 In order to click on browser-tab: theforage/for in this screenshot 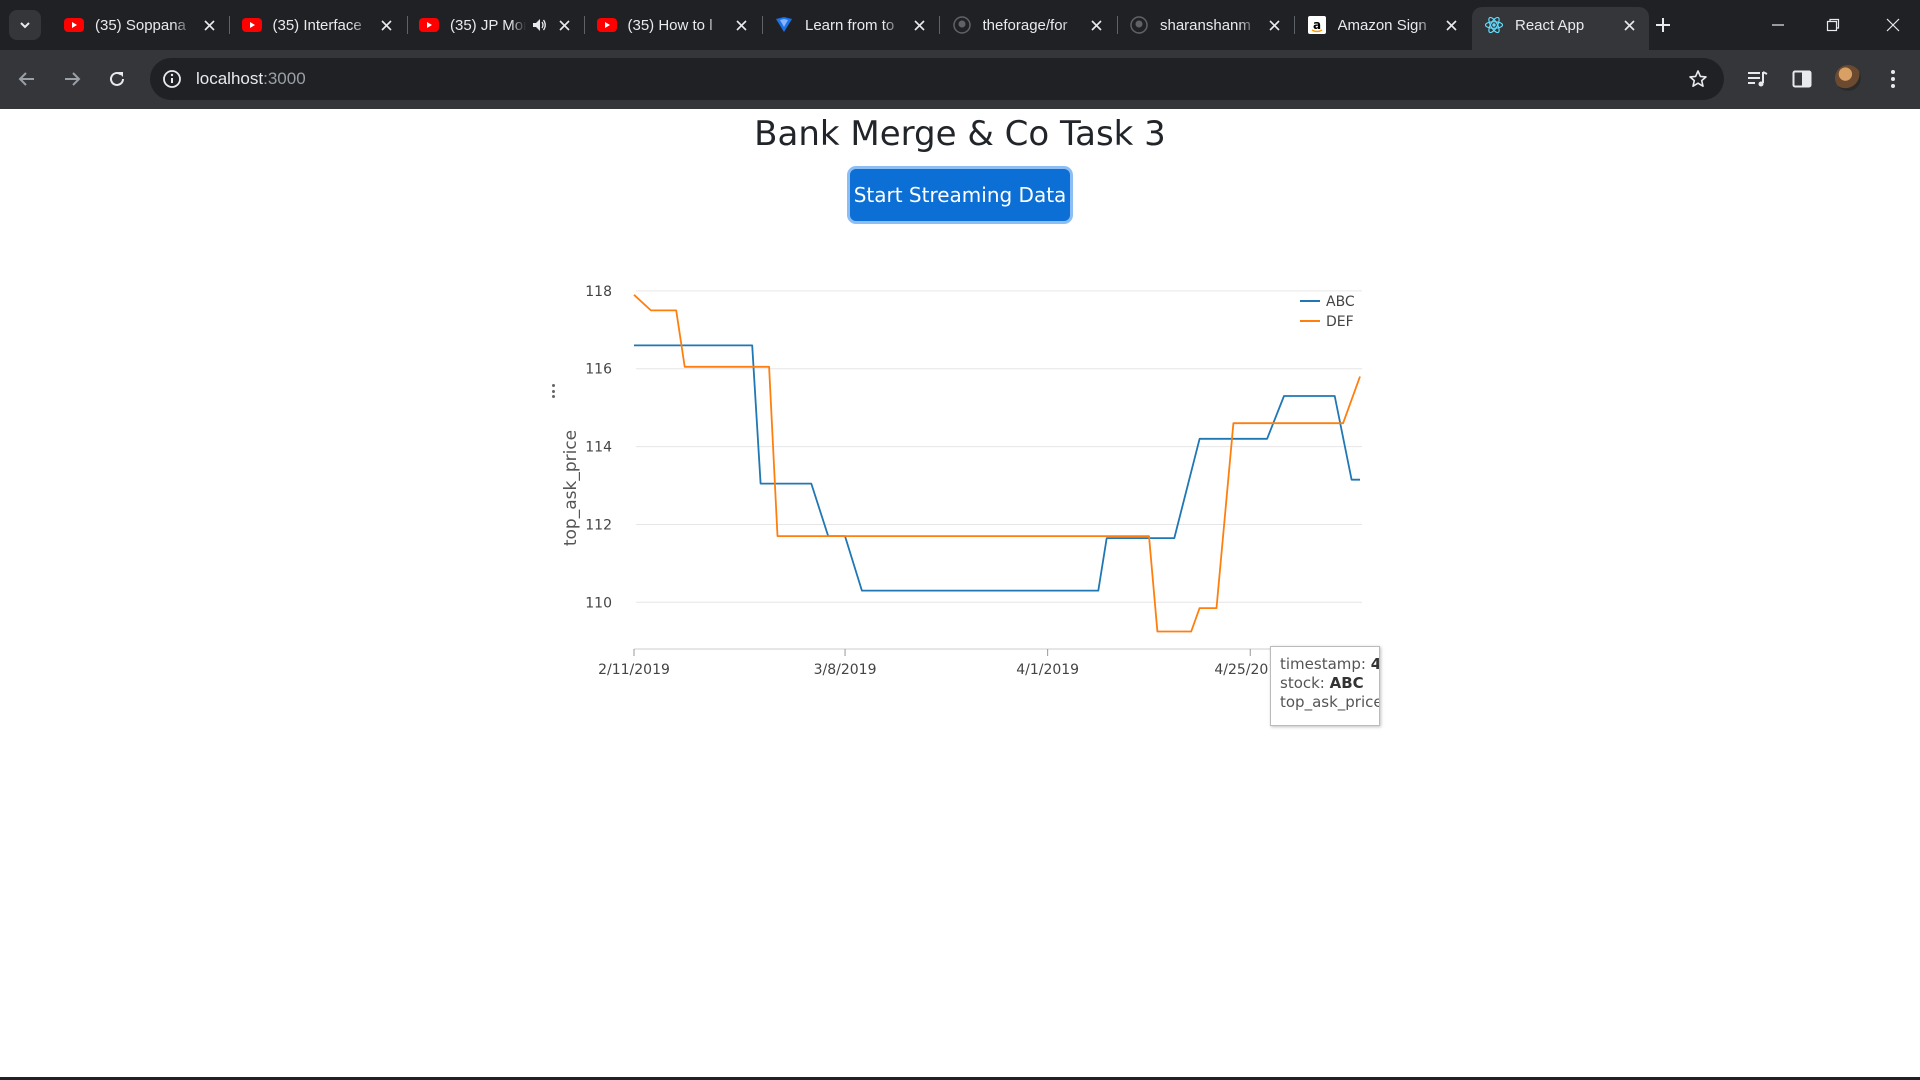, I will do `click(1029, 25)`.